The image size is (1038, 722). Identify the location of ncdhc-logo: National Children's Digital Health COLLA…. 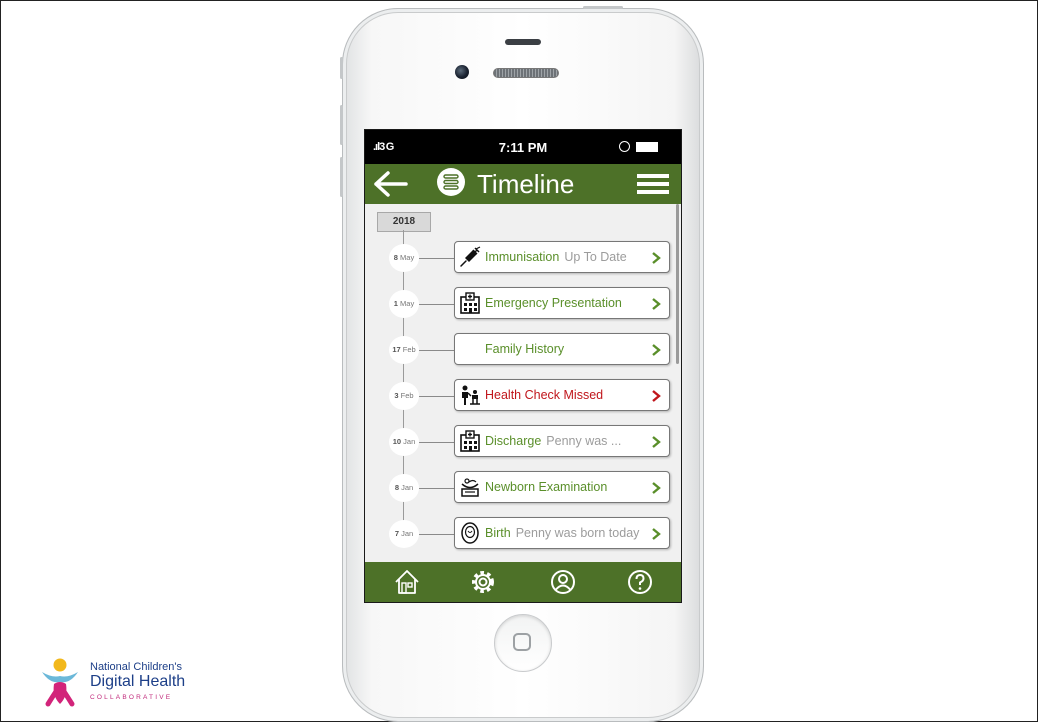
(111, 685).